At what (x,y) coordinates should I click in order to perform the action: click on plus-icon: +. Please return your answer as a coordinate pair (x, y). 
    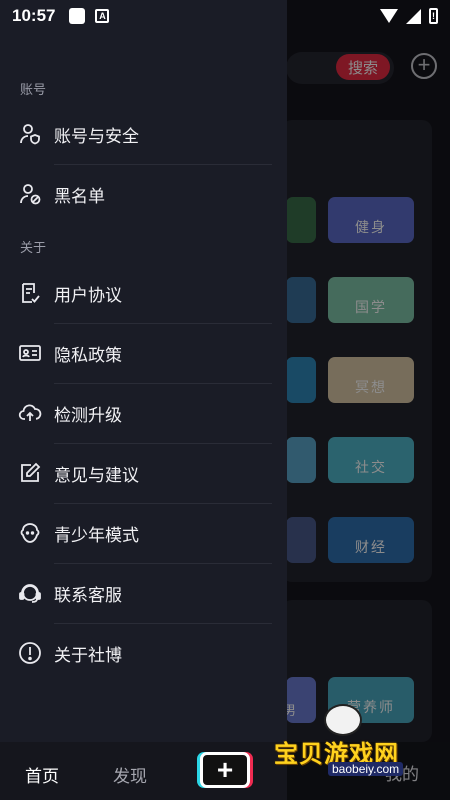
    Looking at the image, I should click on (225, 769).